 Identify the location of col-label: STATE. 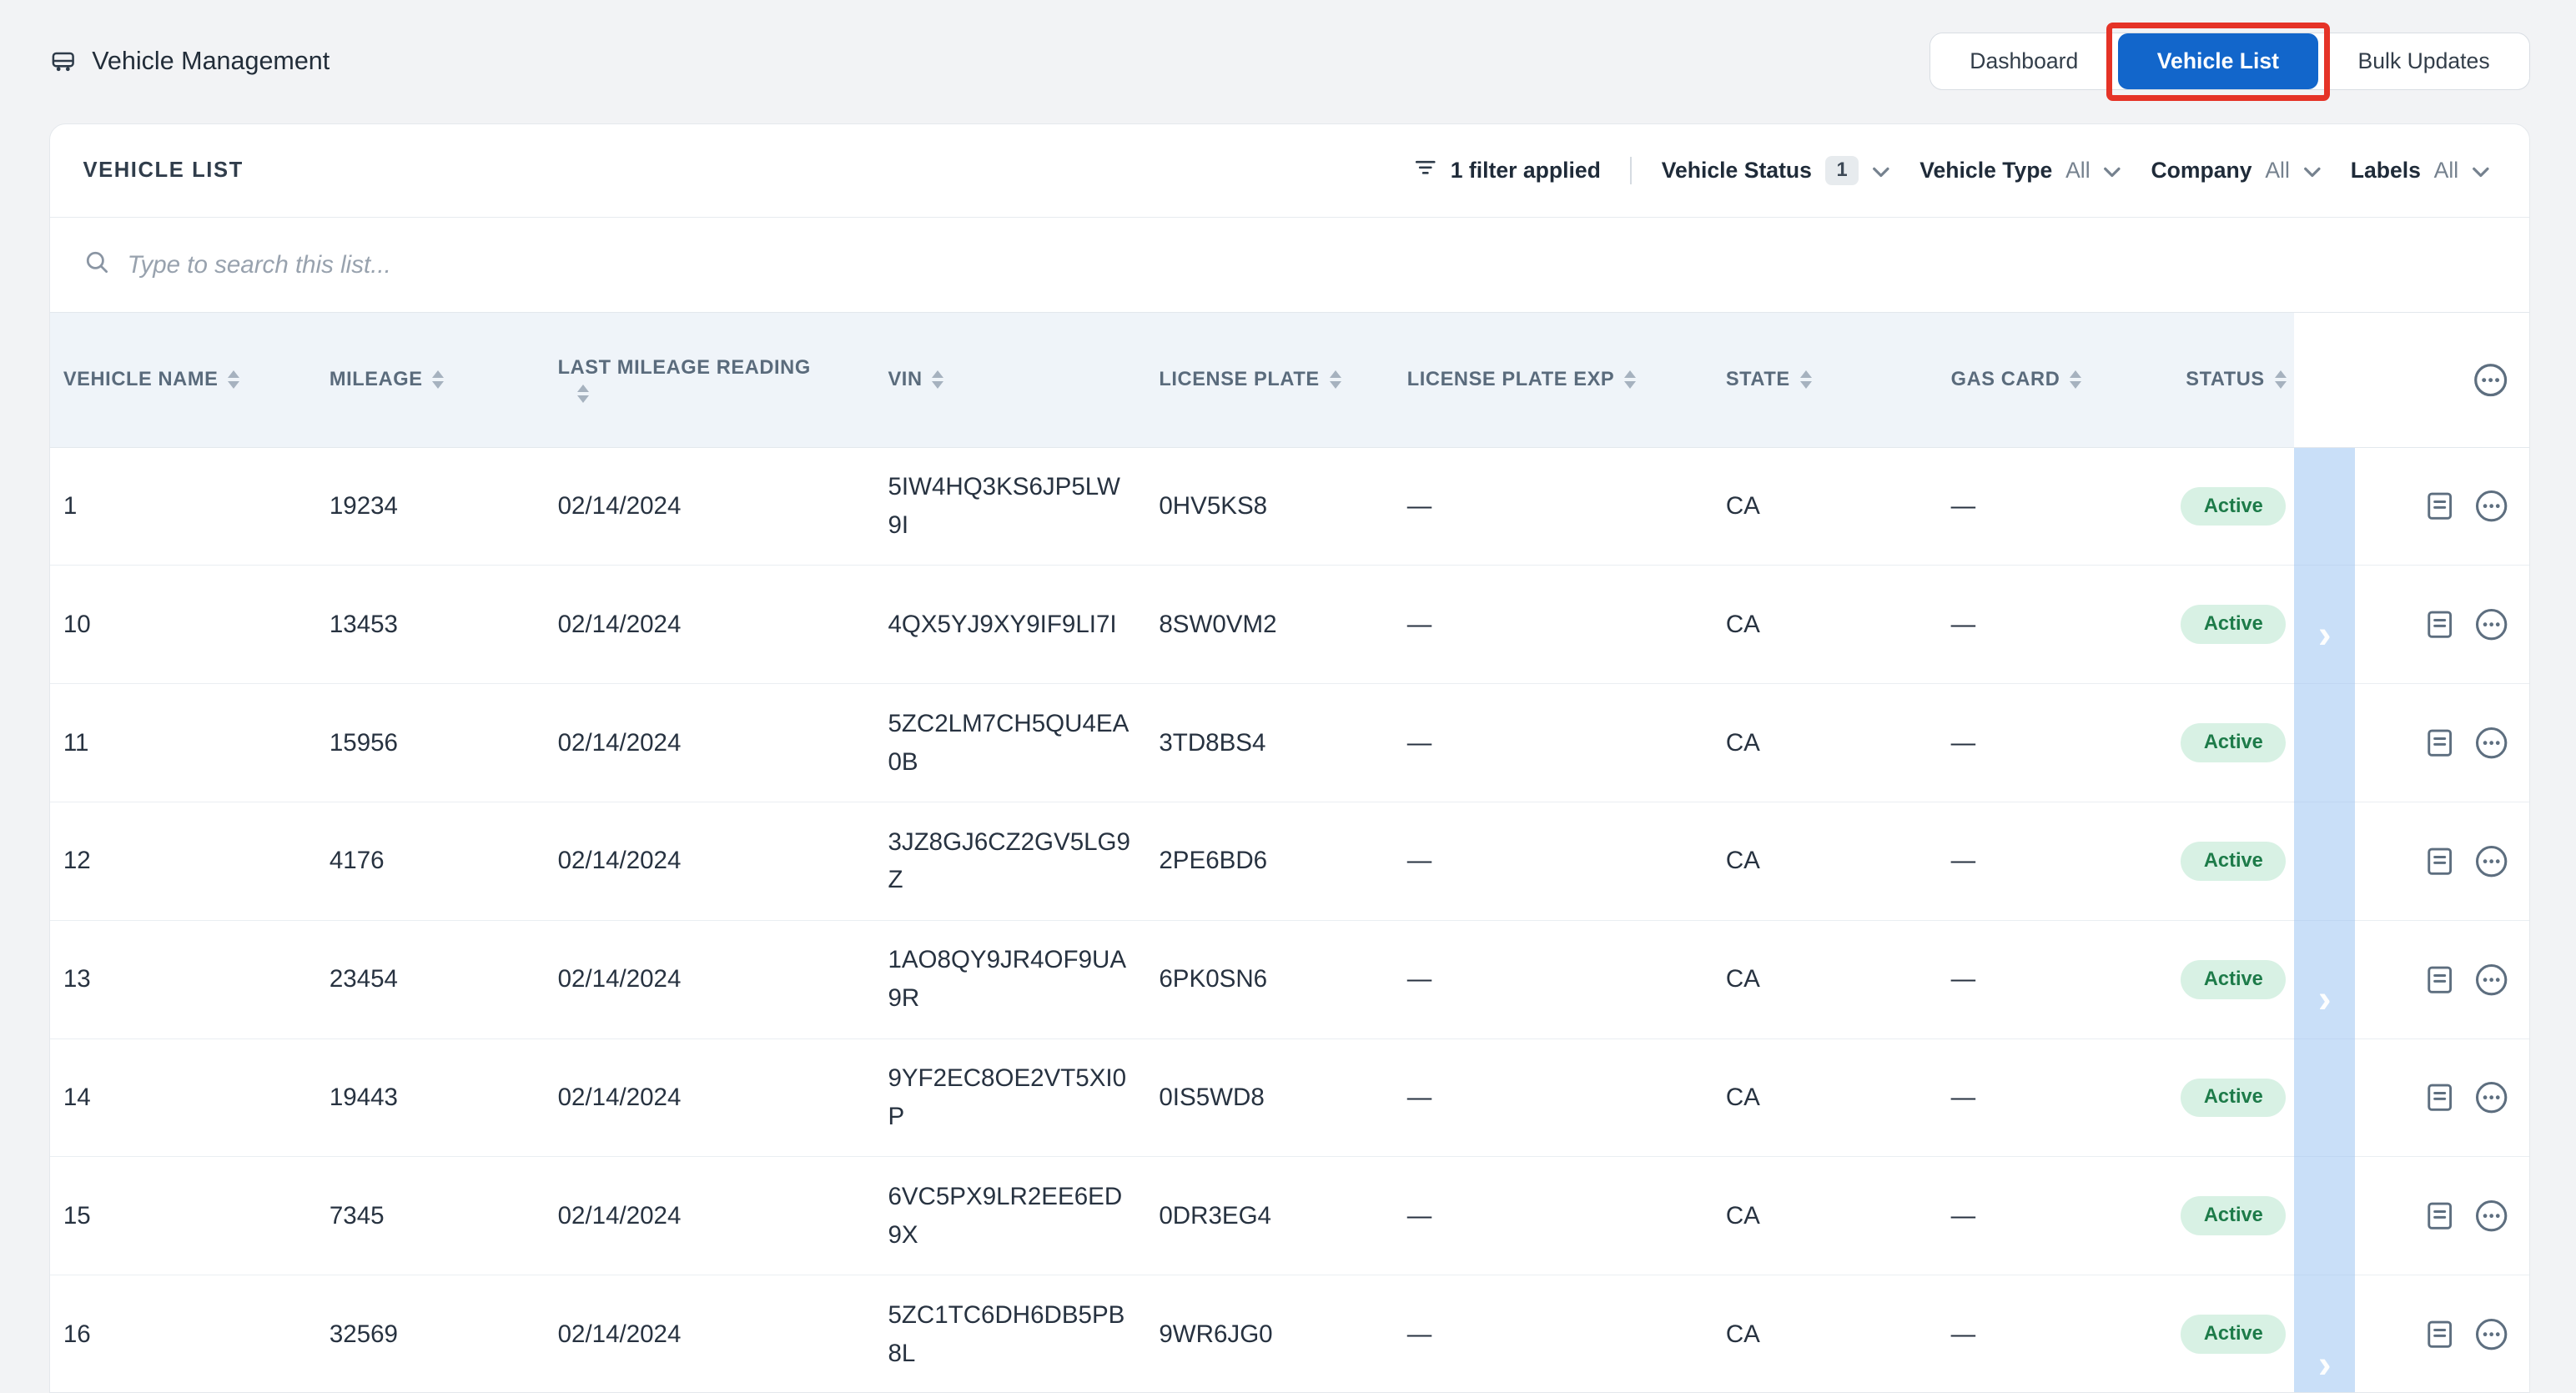
(1757, 379).